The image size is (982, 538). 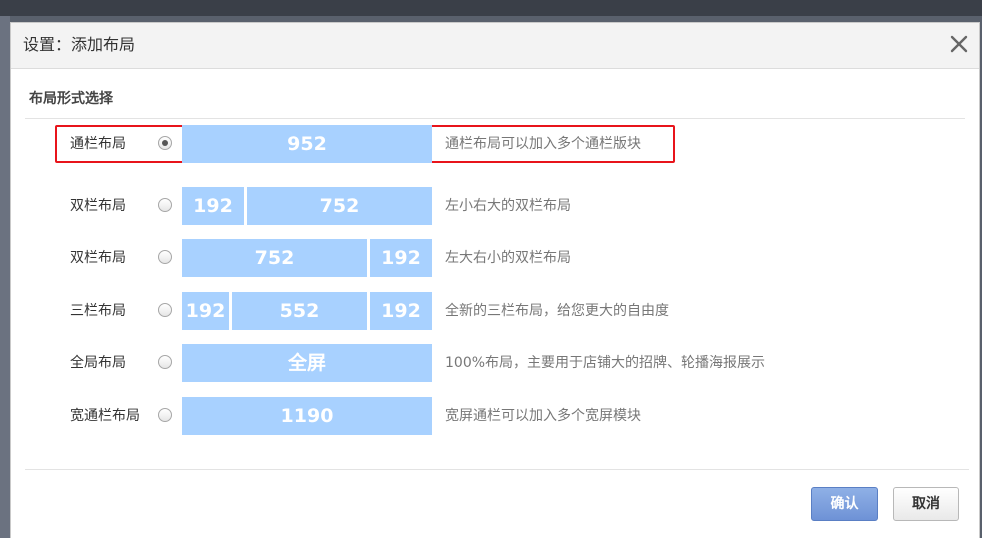 I want to click on dialog-title: 设置：添加布局, so click(x=79, y=44).